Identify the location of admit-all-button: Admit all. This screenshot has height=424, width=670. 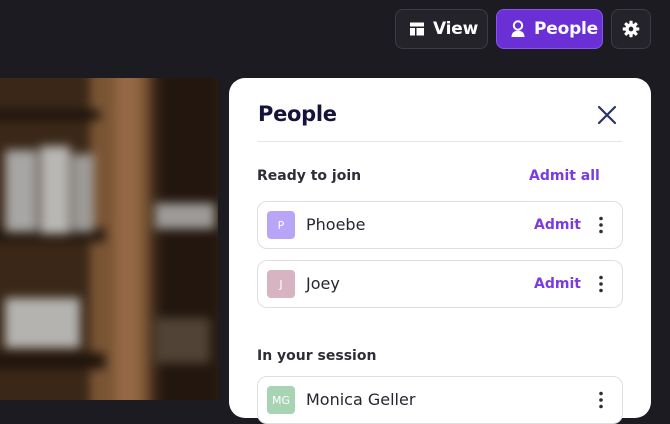
(564, 176).